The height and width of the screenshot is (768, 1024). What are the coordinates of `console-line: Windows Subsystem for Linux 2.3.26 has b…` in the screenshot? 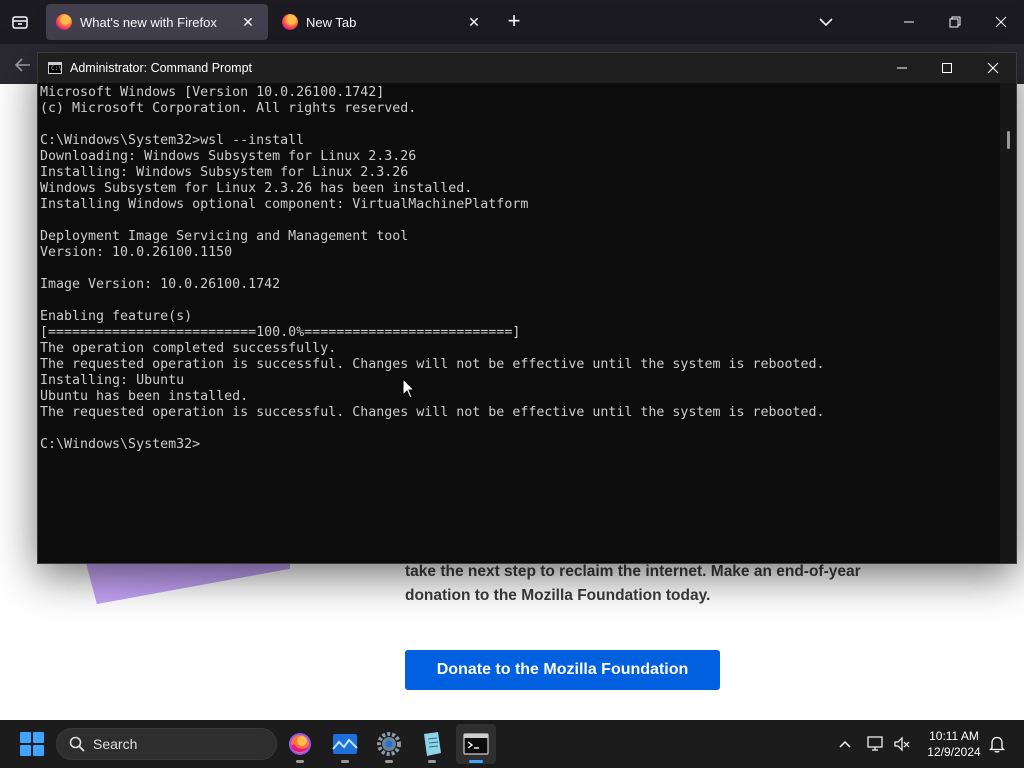 It's located at (256, 188).